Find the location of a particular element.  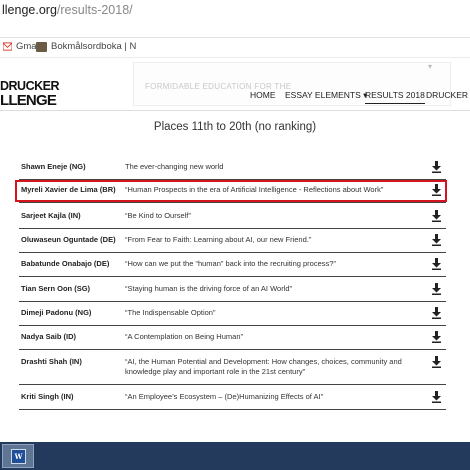

essay-title: The ever-changing new world is located at coordinates (174, 166).